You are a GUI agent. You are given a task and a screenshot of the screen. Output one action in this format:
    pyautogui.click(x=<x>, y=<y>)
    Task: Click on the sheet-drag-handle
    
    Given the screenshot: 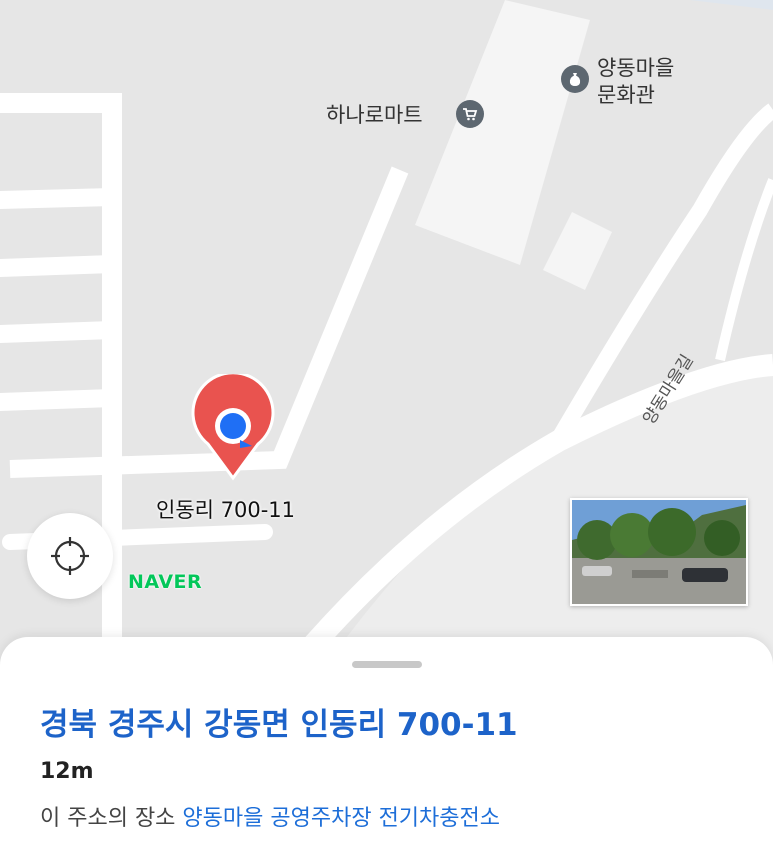 What is the action you would take?
    pyautogui.click(x=387, y=664)
    